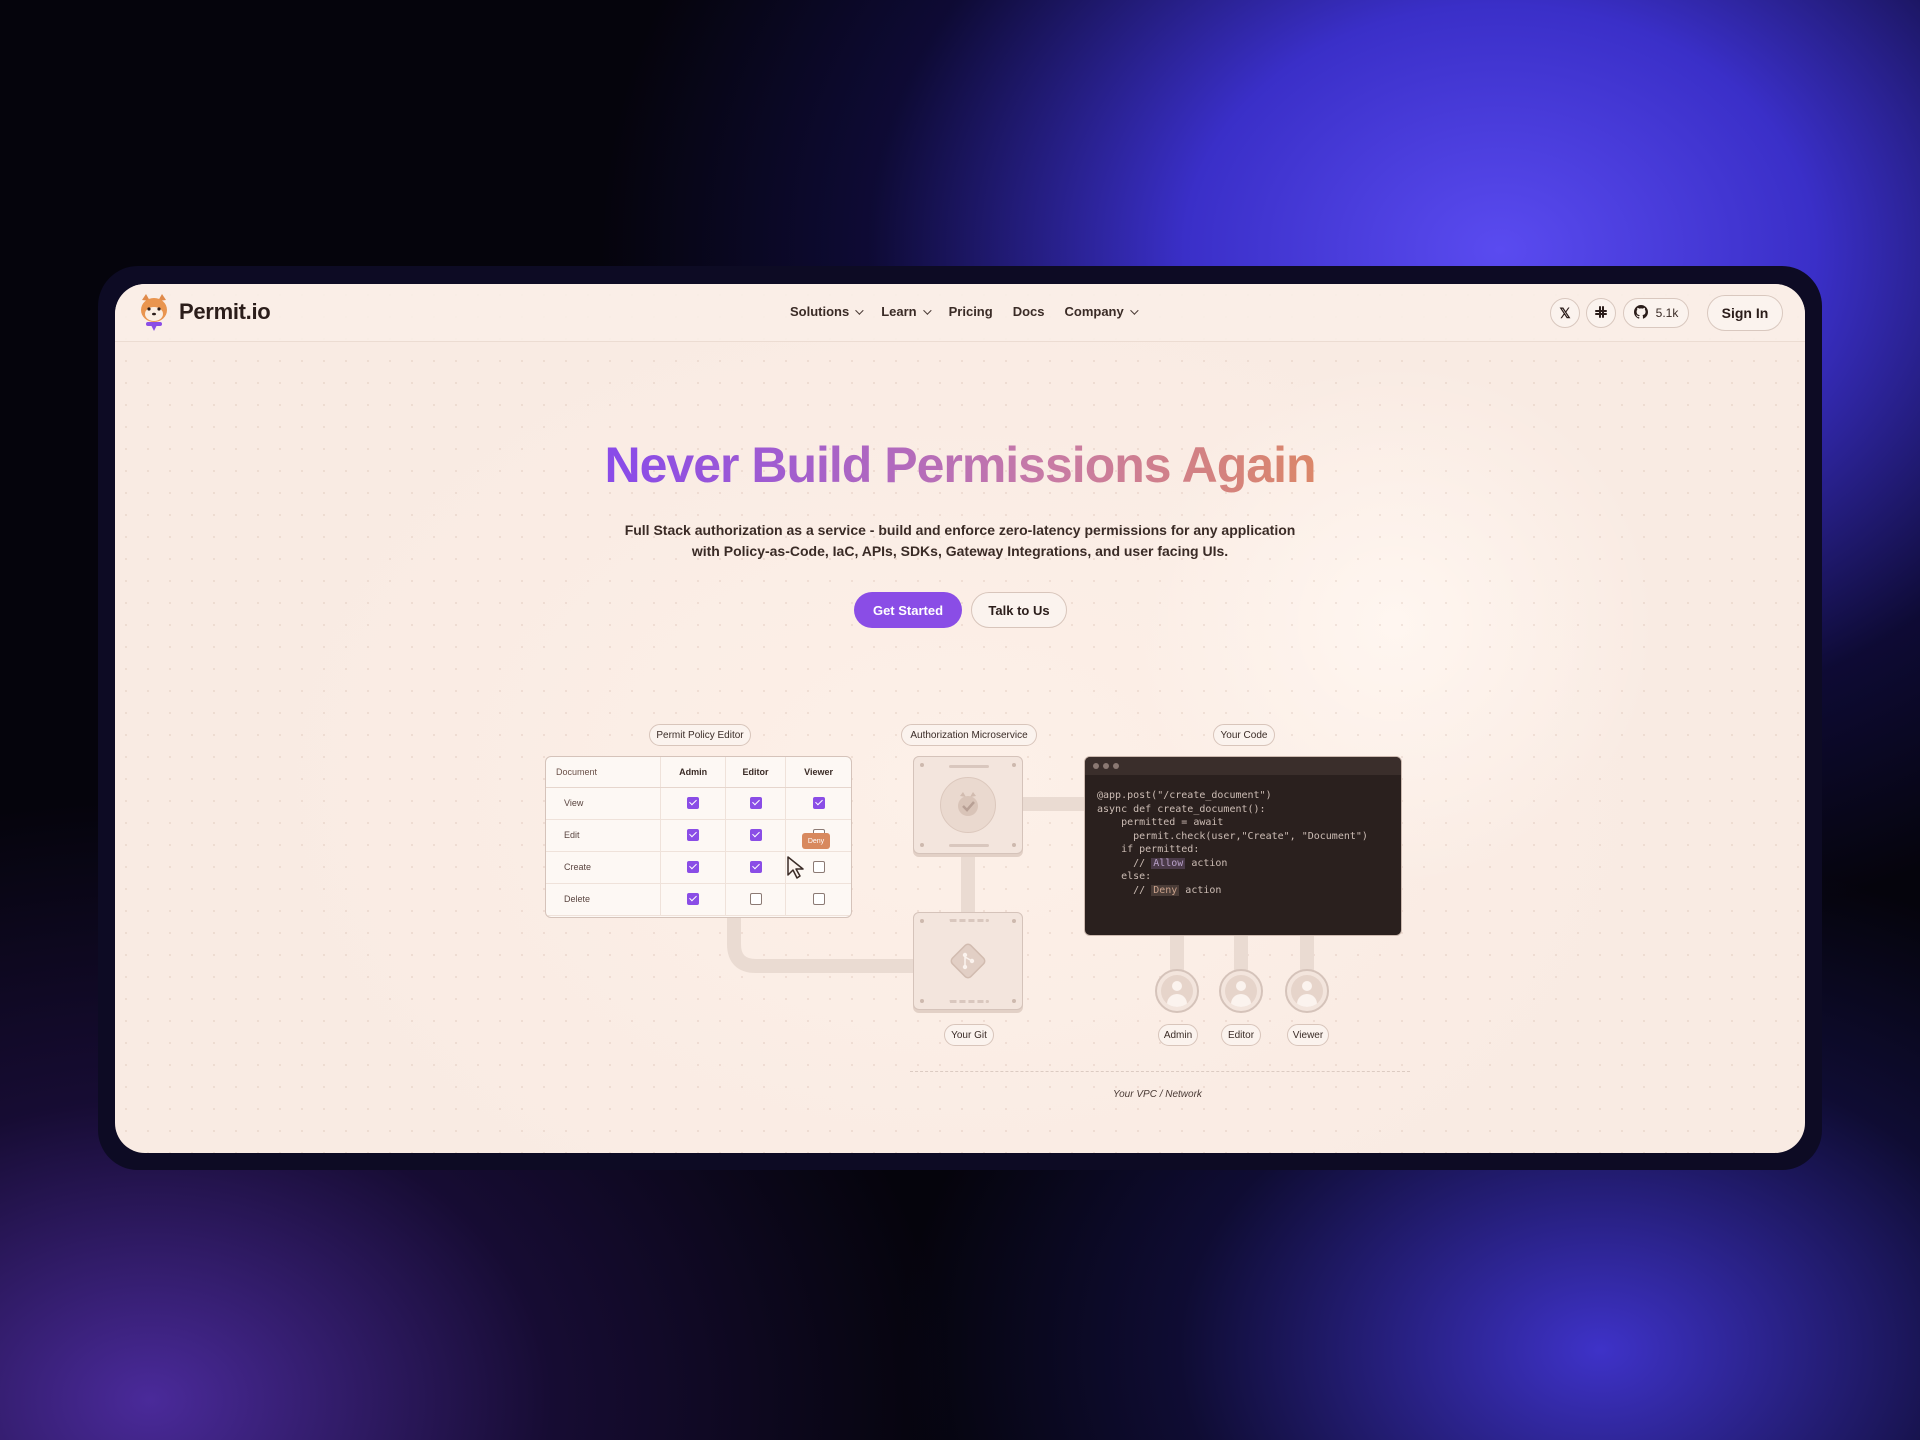  Describe the element at coordinates (693, 772) in the screenshot. I see `table-header: Admin` at that location.